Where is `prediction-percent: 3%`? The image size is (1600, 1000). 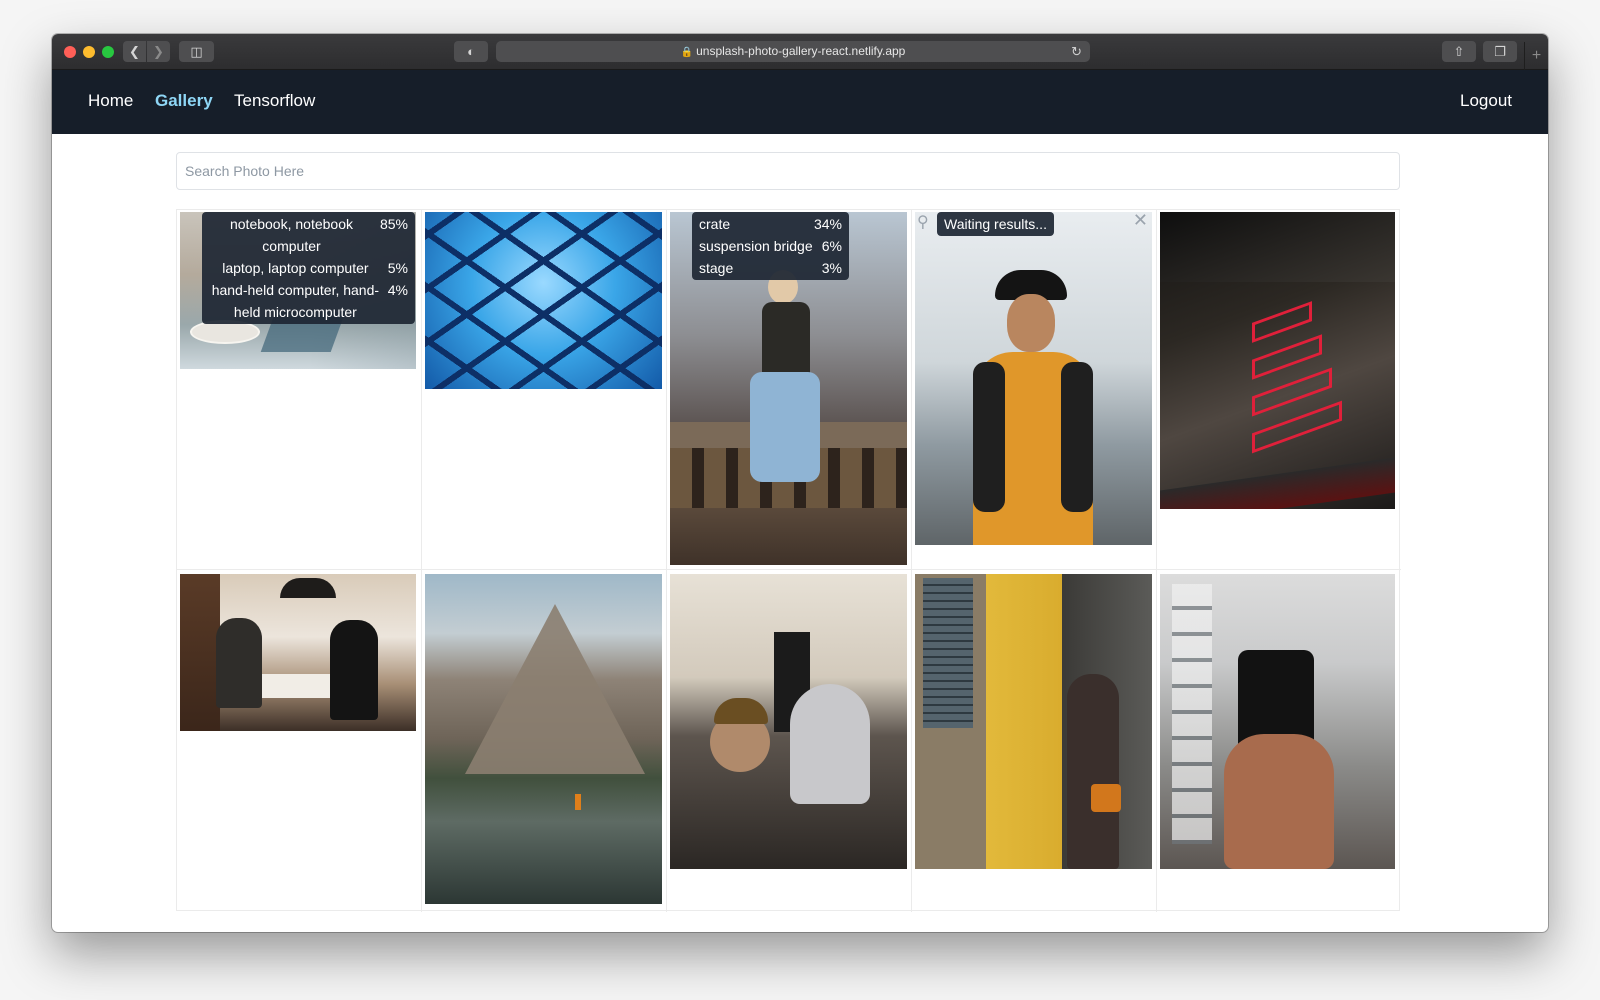 prediction-percent: 3% is located at coordinates (831, 268).